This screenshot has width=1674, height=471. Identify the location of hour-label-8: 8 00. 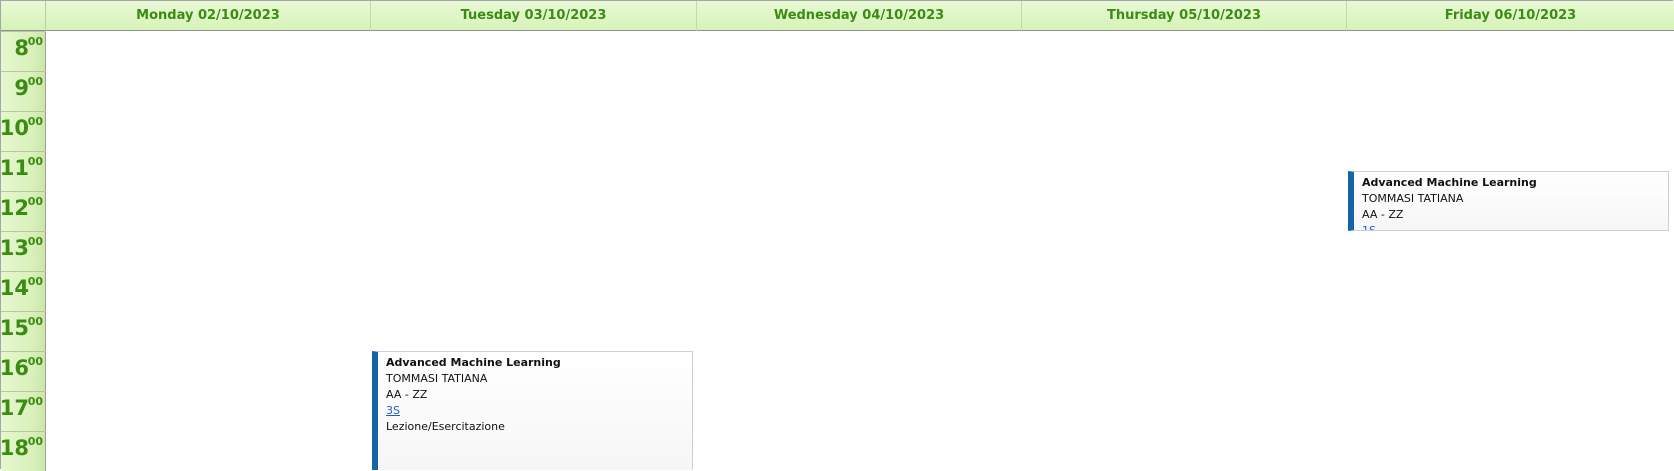
(23, 51).